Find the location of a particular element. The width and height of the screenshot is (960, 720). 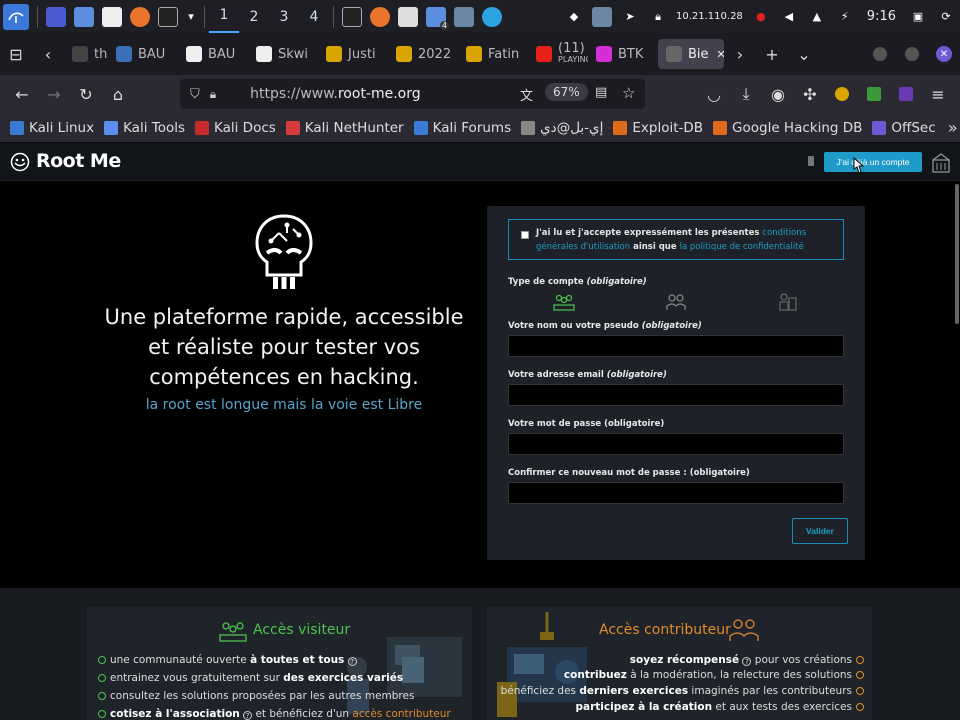

tab-favicon-icon is located at coordinates (674, 54).